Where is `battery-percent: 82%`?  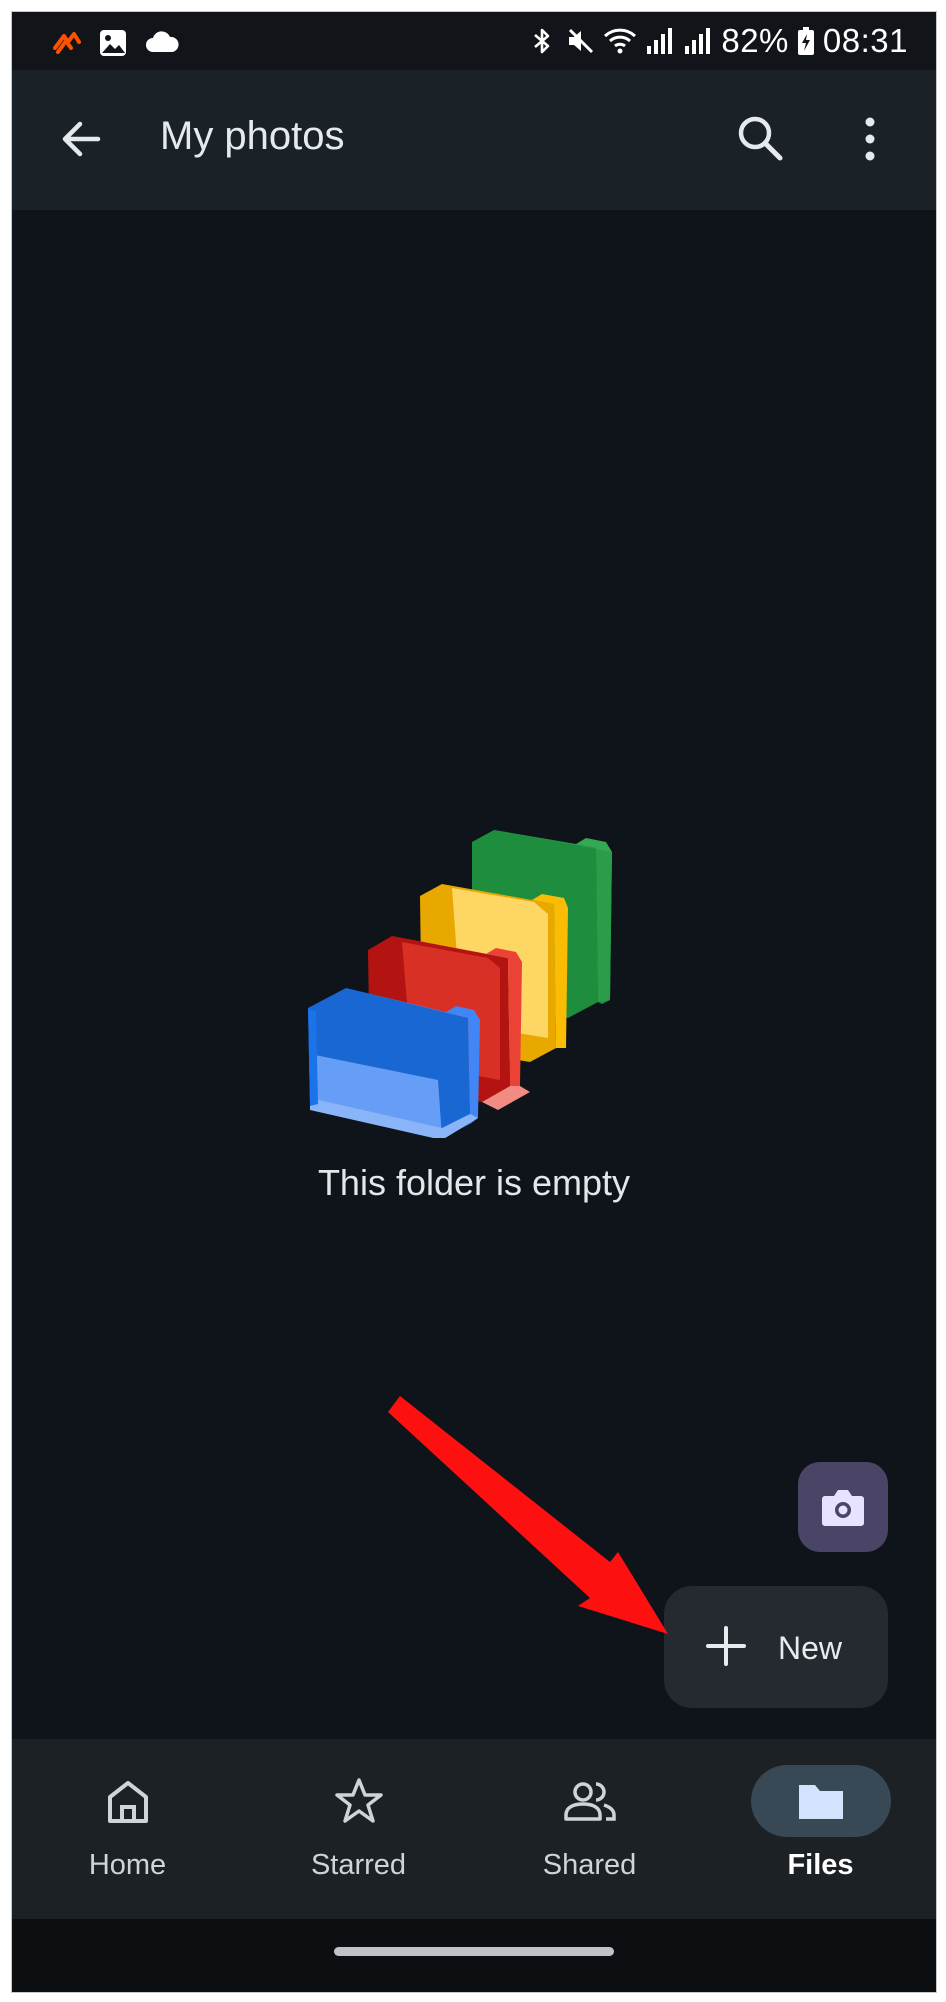
battery-percent: 82% is located at coordinates (755, 40).